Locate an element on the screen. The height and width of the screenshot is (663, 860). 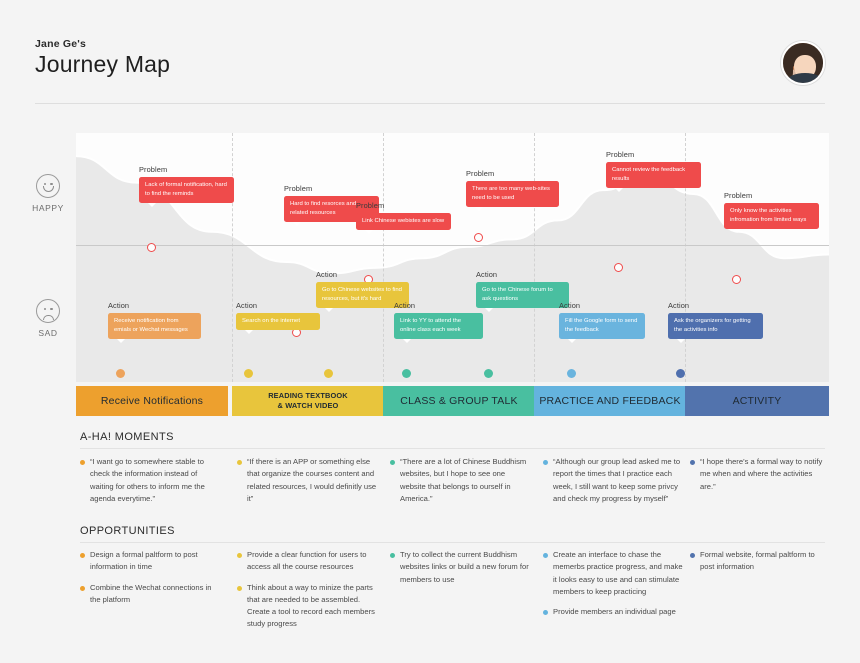
stage-5: ACTIVITY is located at coordinates (757, 401).